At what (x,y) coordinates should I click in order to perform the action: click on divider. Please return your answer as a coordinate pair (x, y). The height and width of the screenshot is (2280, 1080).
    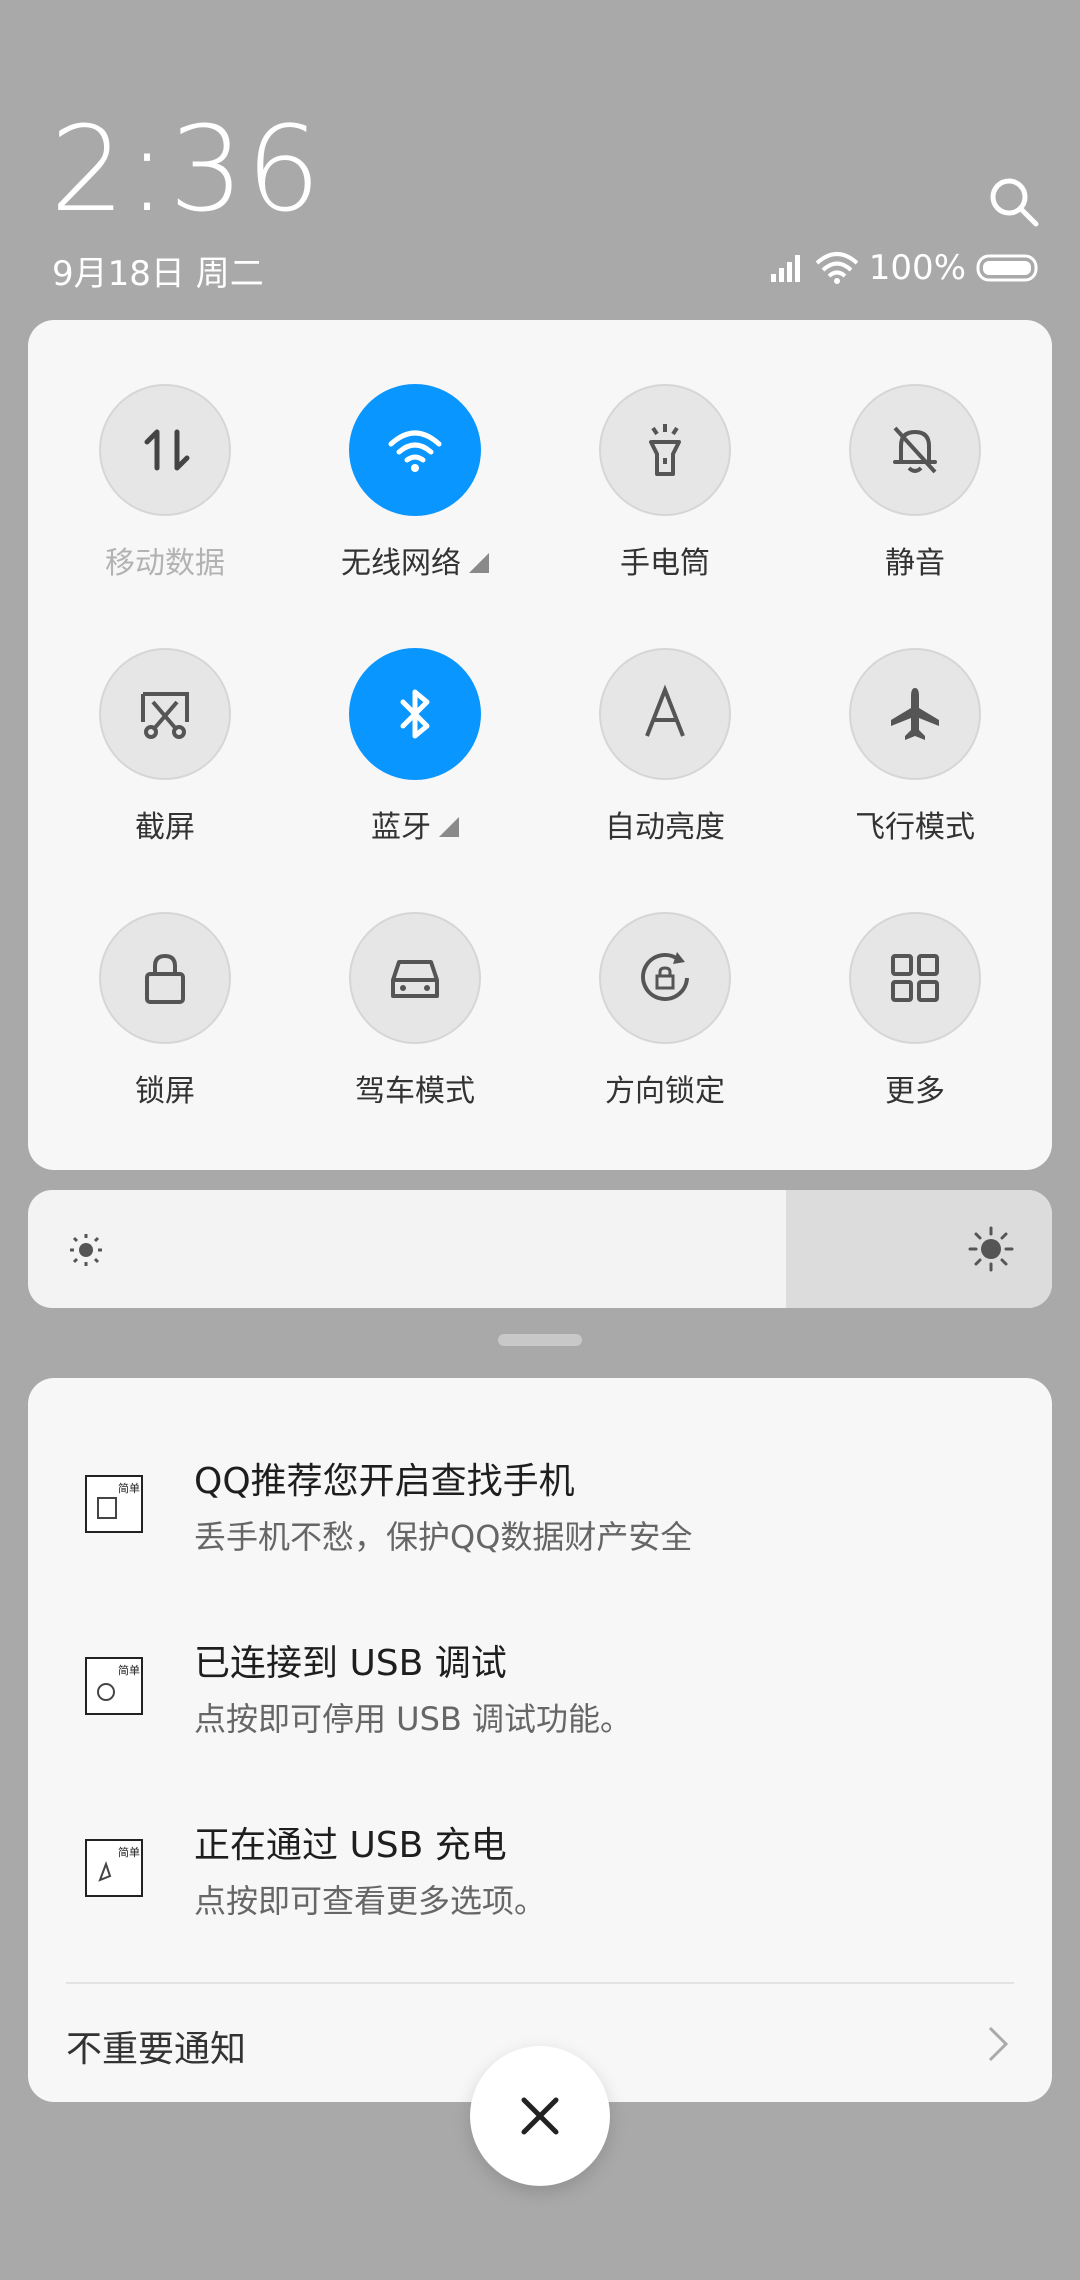
    Looking at the image, I should click on (540, 1983).